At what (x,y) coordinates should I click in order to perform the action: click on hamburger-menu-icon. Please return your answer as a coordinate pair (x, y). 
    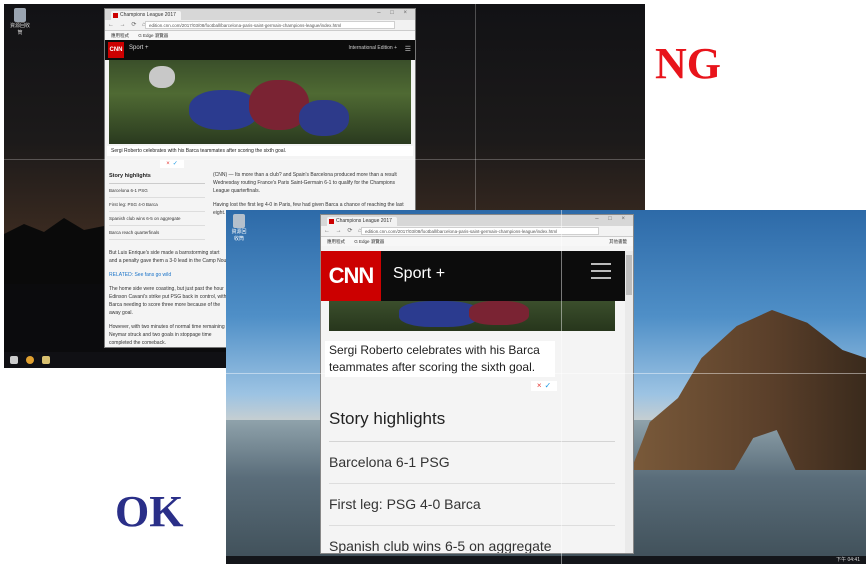
    Looking at the image, I should click on (601, 271).